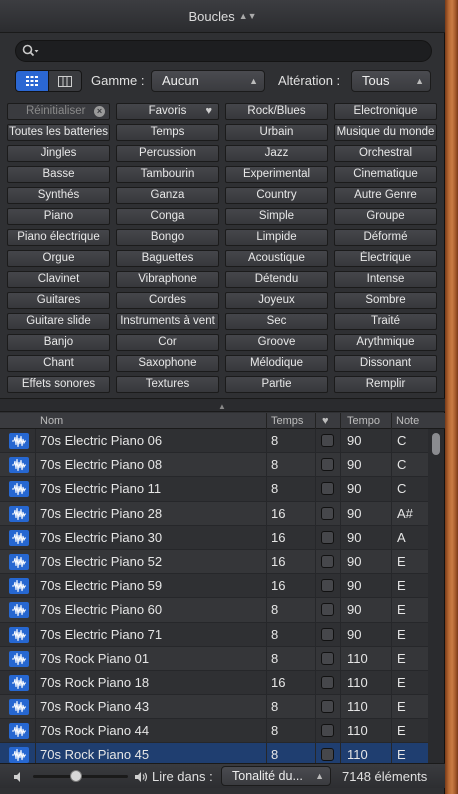 Image resolution: width=458 pixels, height=794 pixels. Describe the element at coordinates (385, 363) in the screenshot. I see `keyword-button: Dissonant` at that location.